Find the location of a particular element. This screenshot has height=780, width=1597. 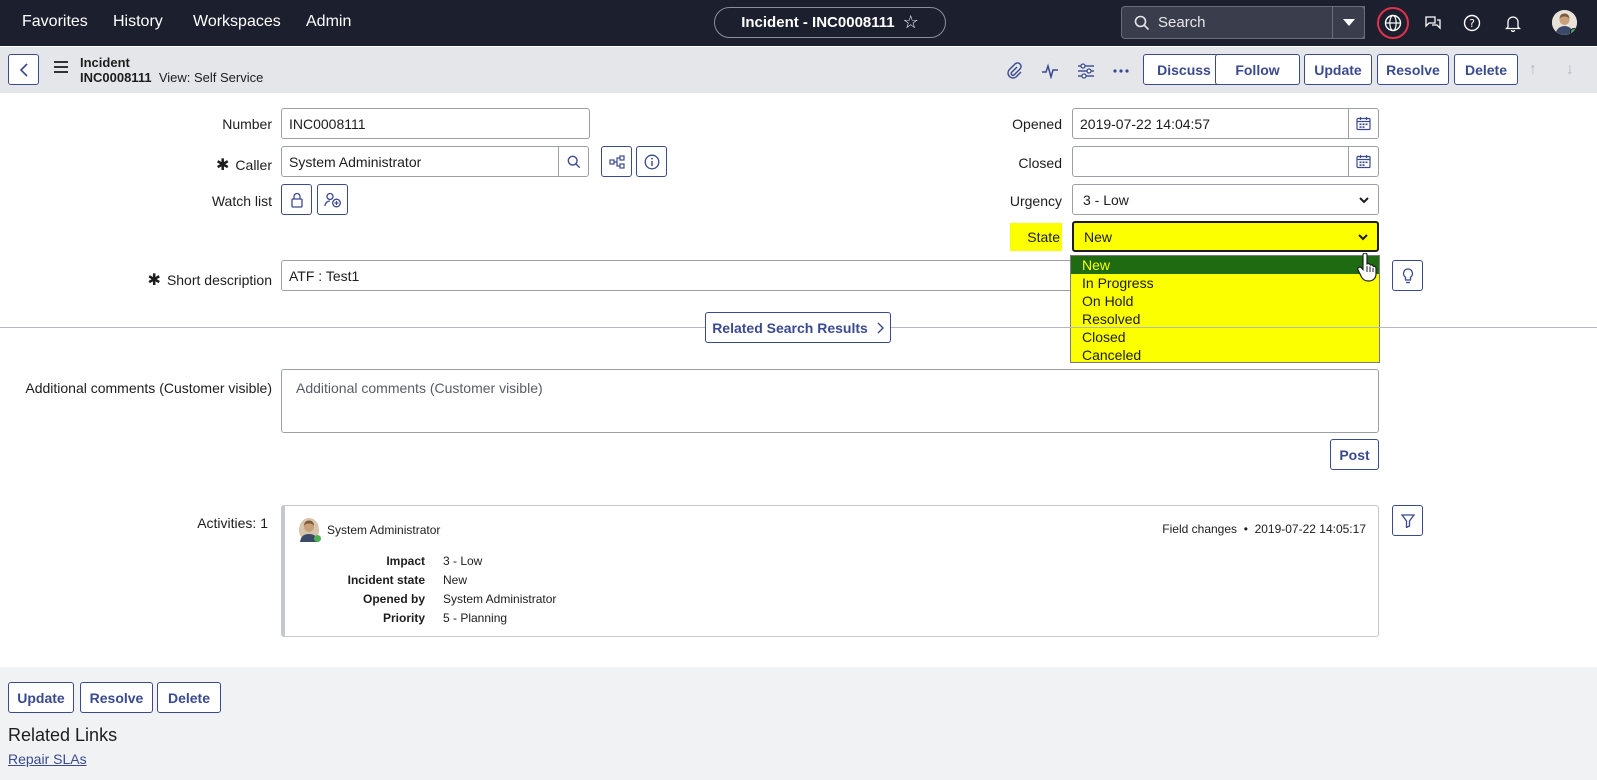

post-button: Post is located at coordinates (1354, 454).